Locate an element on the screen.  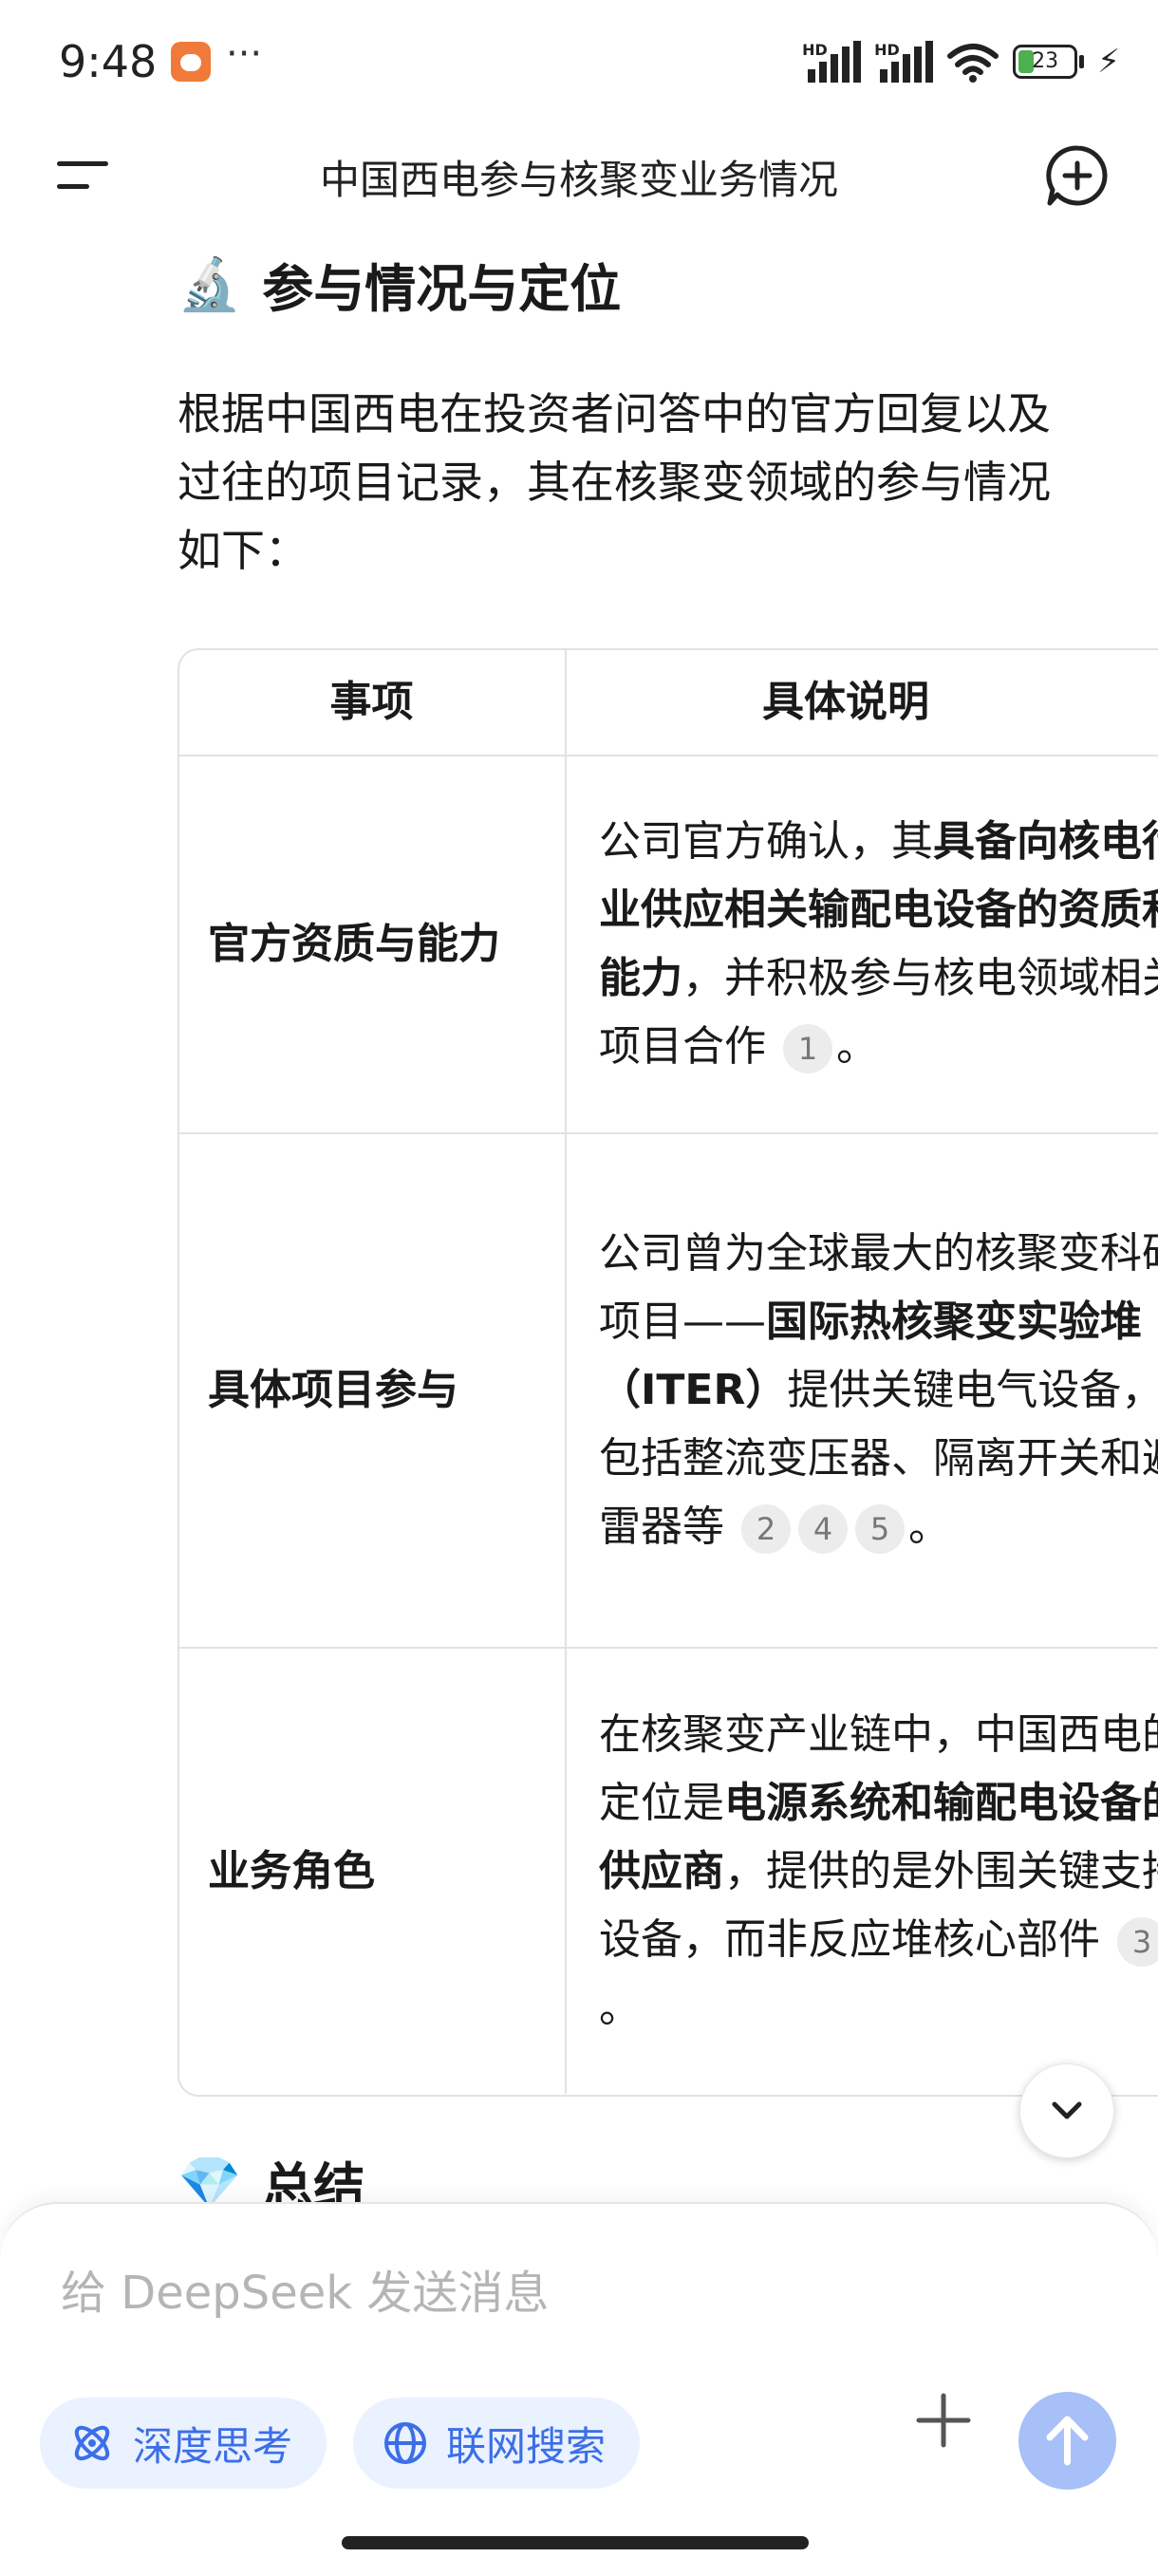
citation-badge: 2 is located at coordinates (766, 1529).